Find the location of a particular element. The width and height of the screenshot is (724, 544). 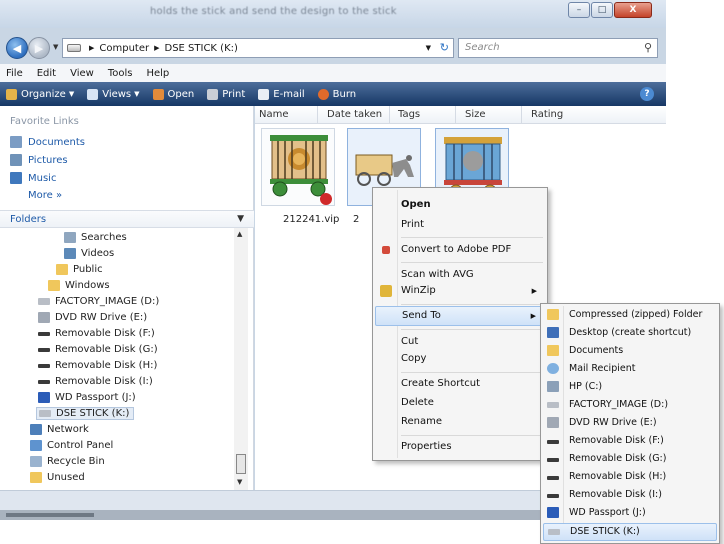

submenu-arrow-icon: ▶ is located at coordinates (534, 291).